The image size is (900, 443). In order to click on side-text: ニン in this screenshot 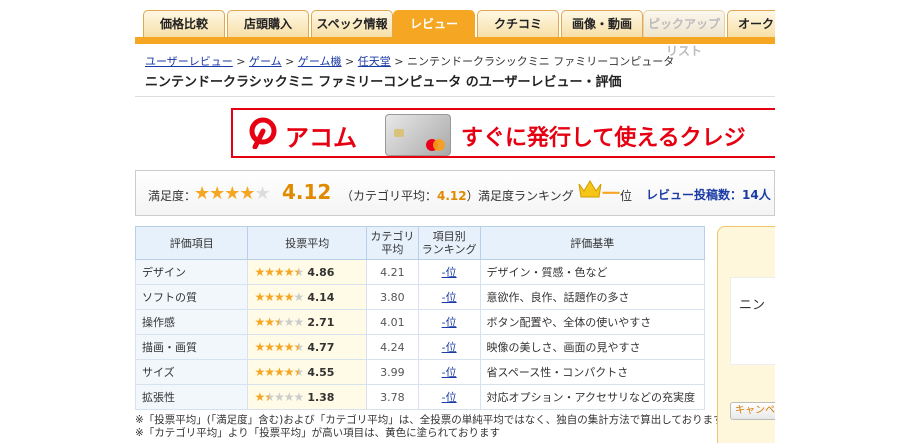, I will do `click(752, 305)`.